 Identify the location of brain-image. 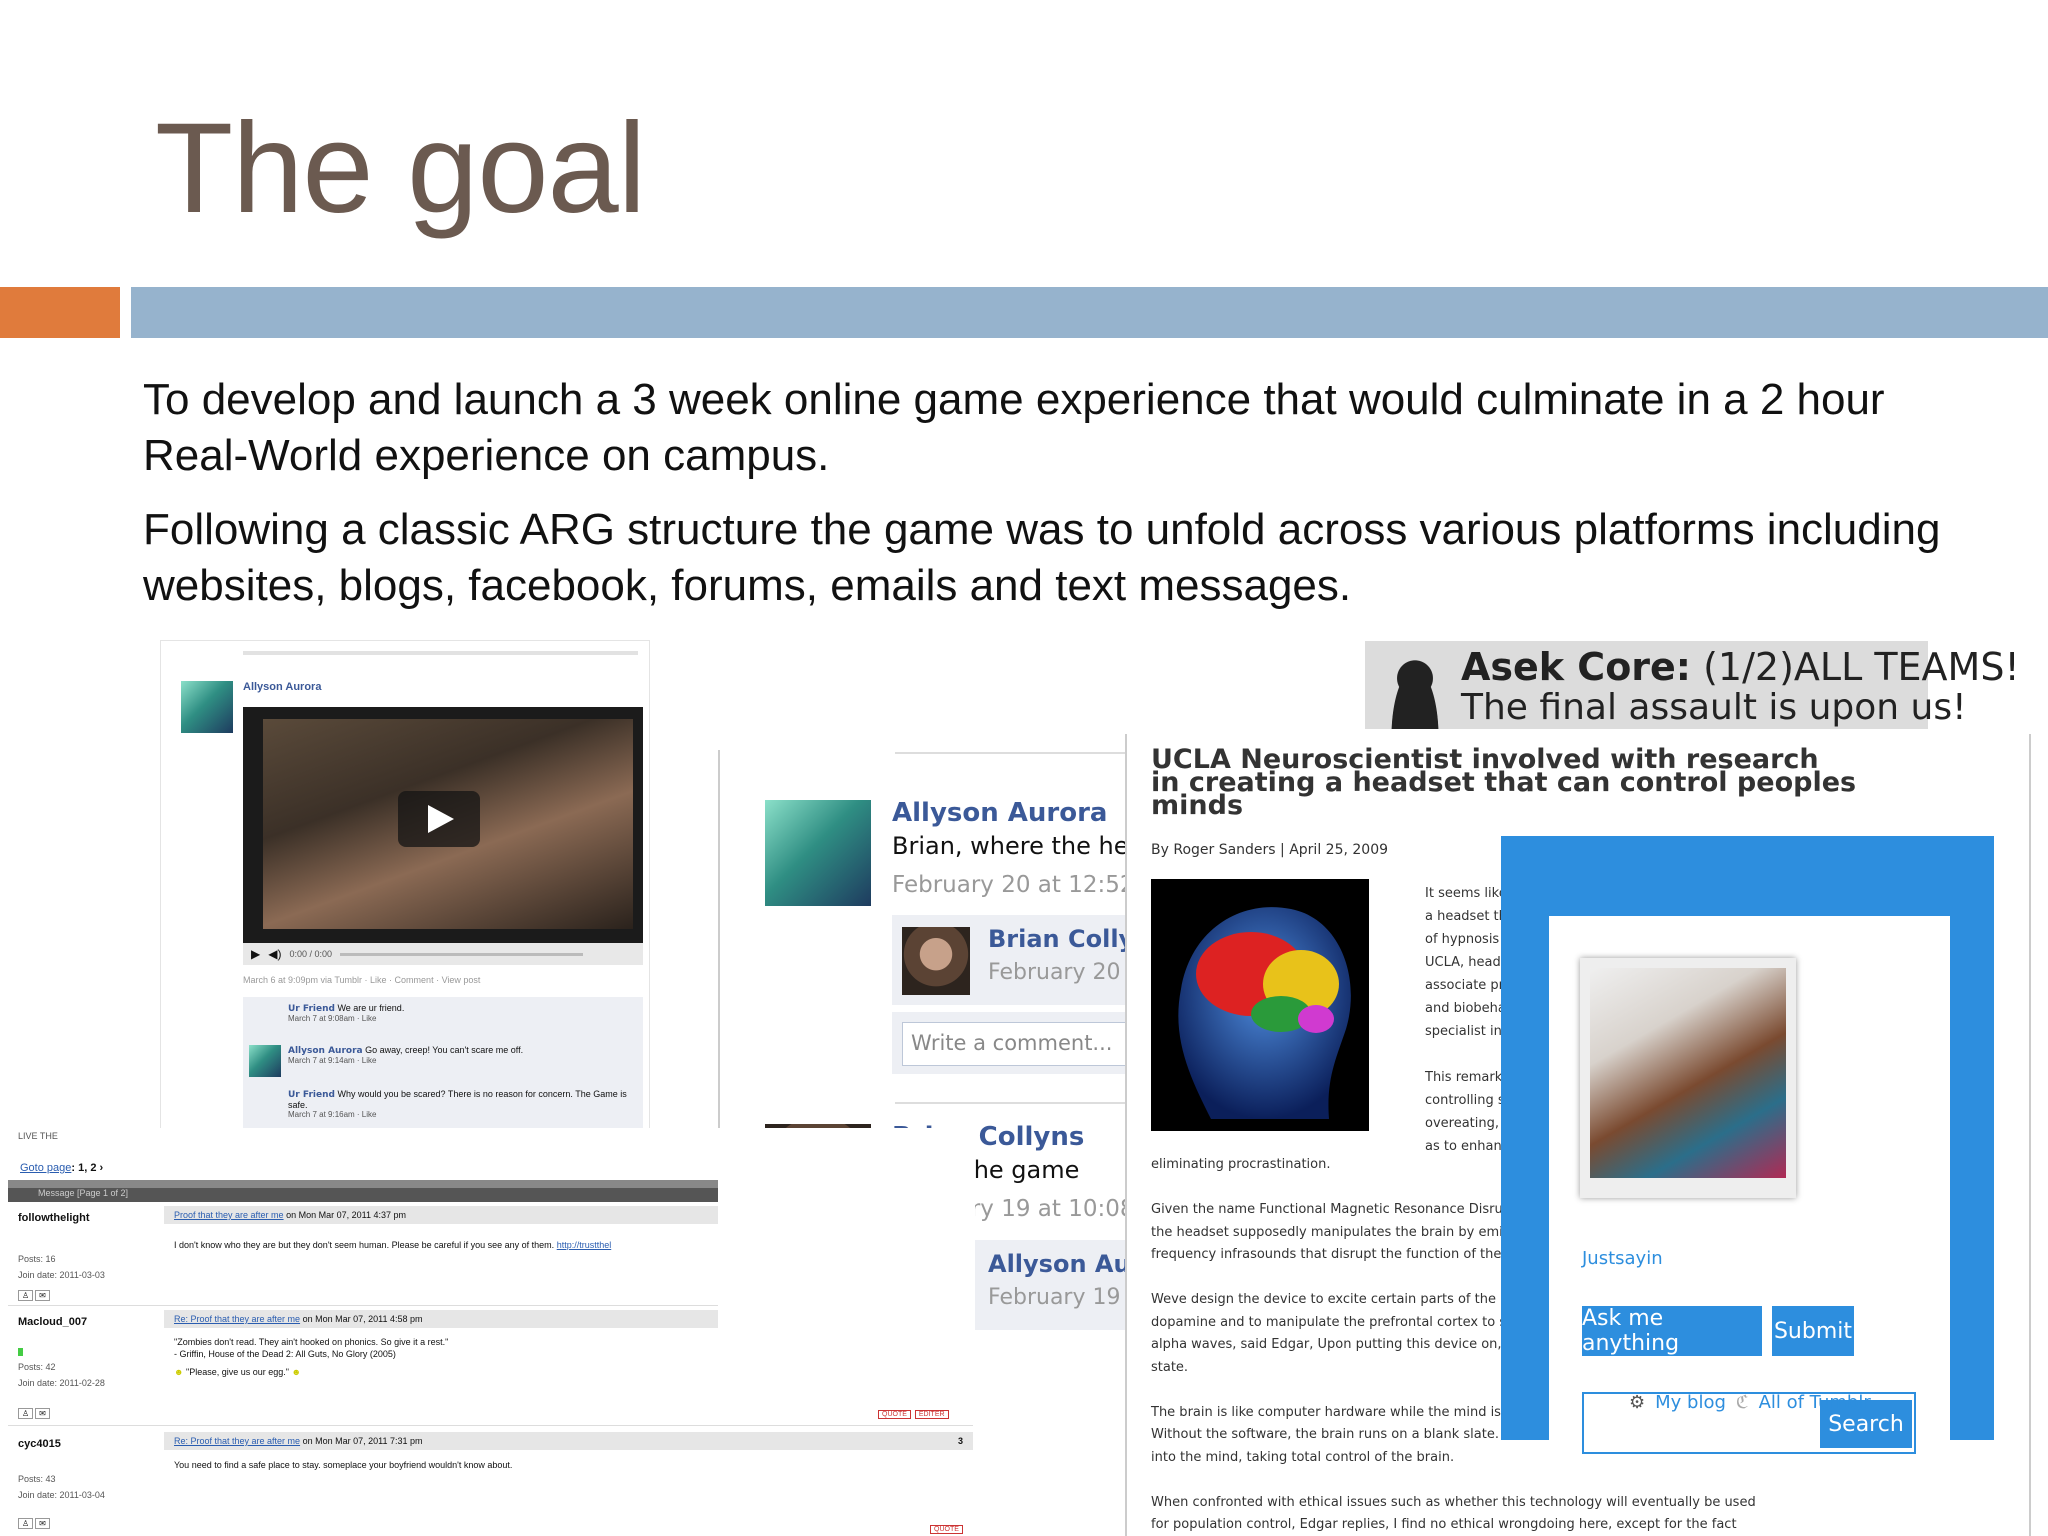
(1260, 1005).